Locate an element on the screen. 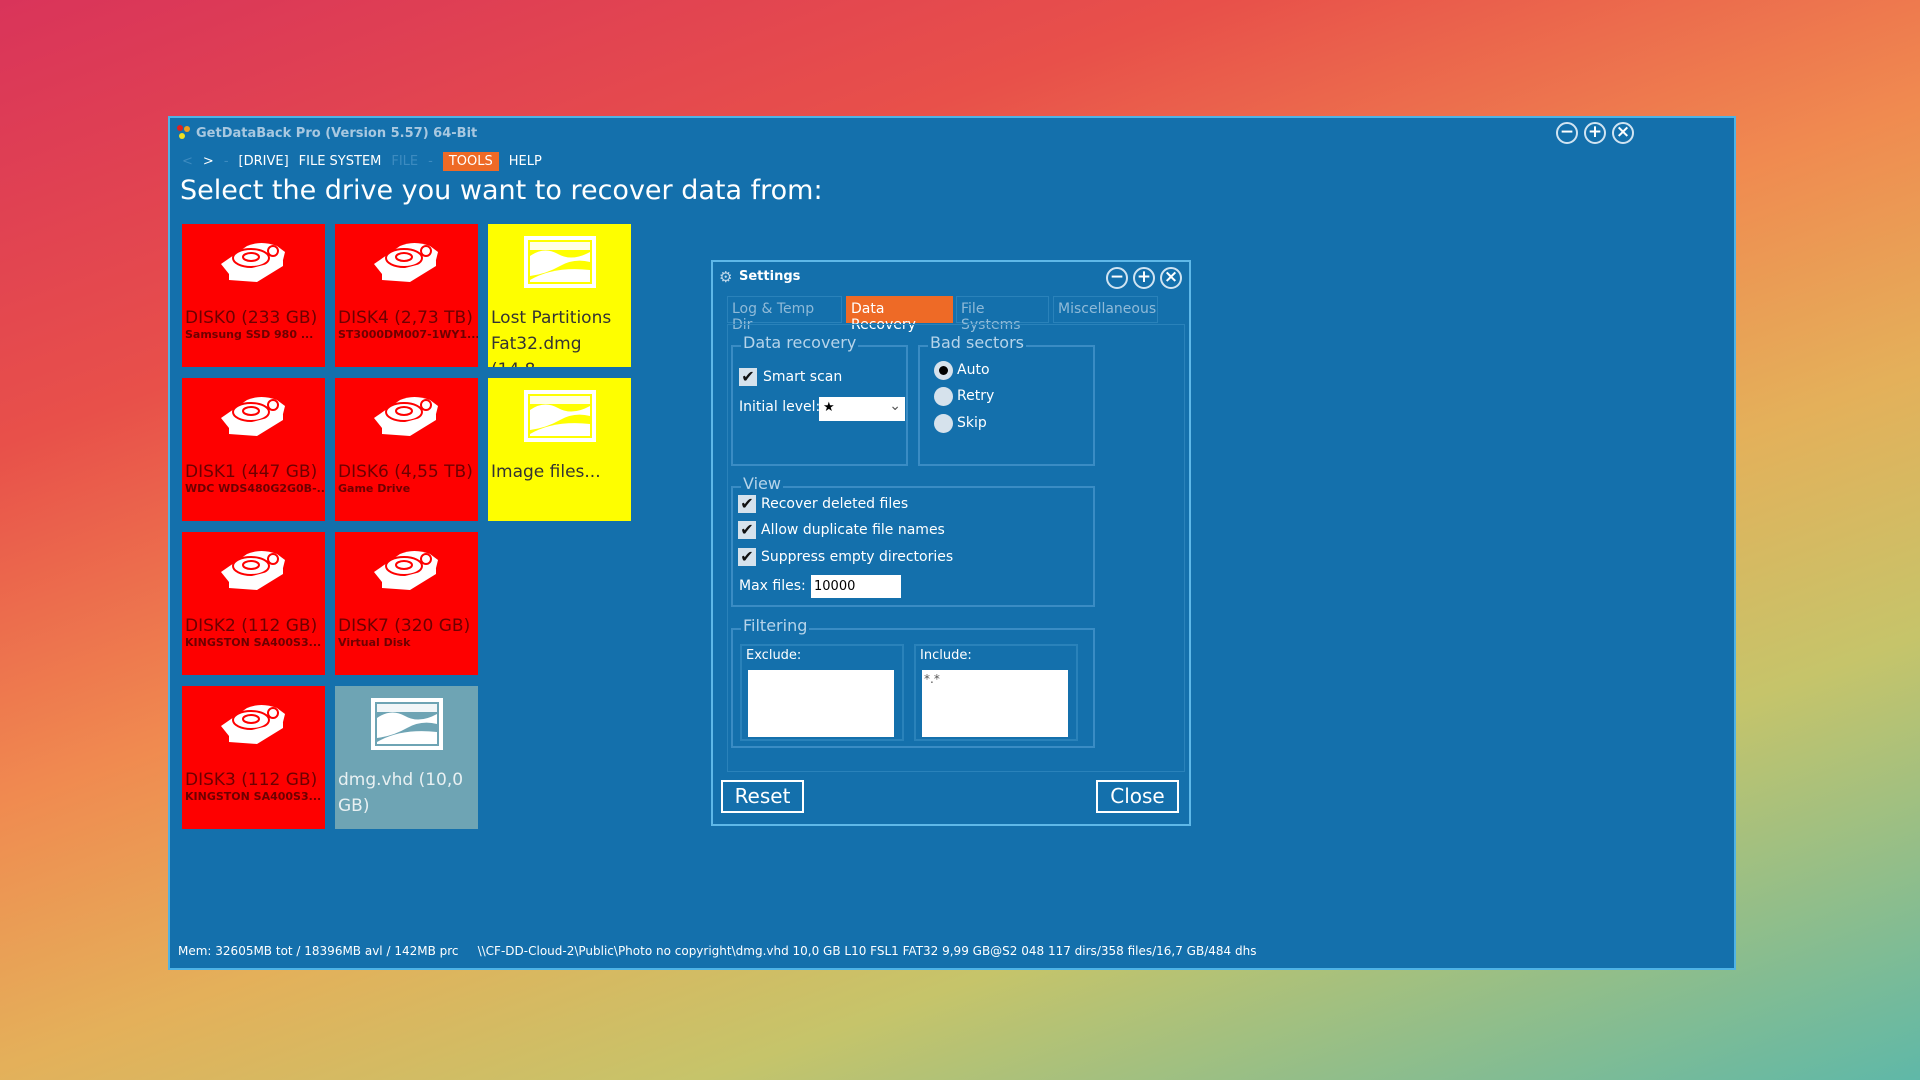 This screenshot has width=1920, height=1080. tile-title: Lost Partitions Fat32.dmg (14,8 is located at coordinates (551, 337).